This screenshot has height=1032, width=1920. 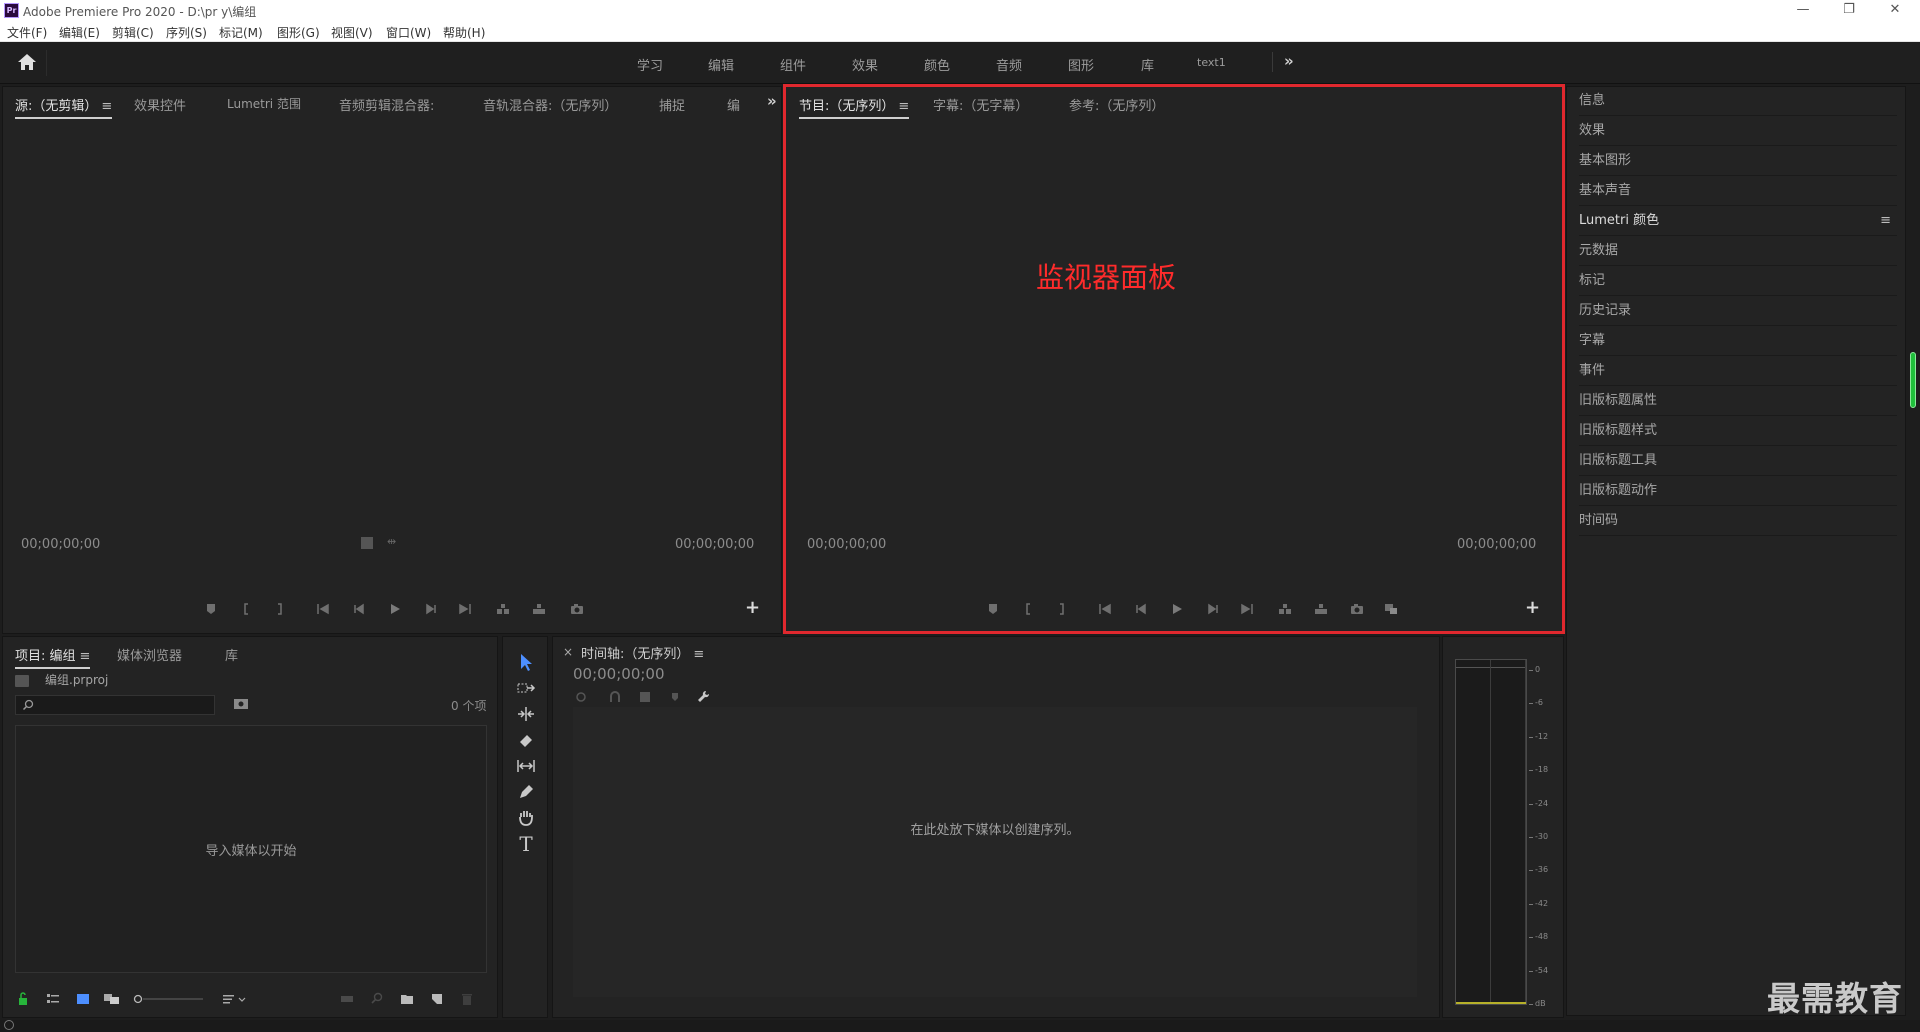 What do you see at coordinates (721, 64) in the screenshot?
I see `workspace-editing: 编辑` at bounding box center [721, 64].